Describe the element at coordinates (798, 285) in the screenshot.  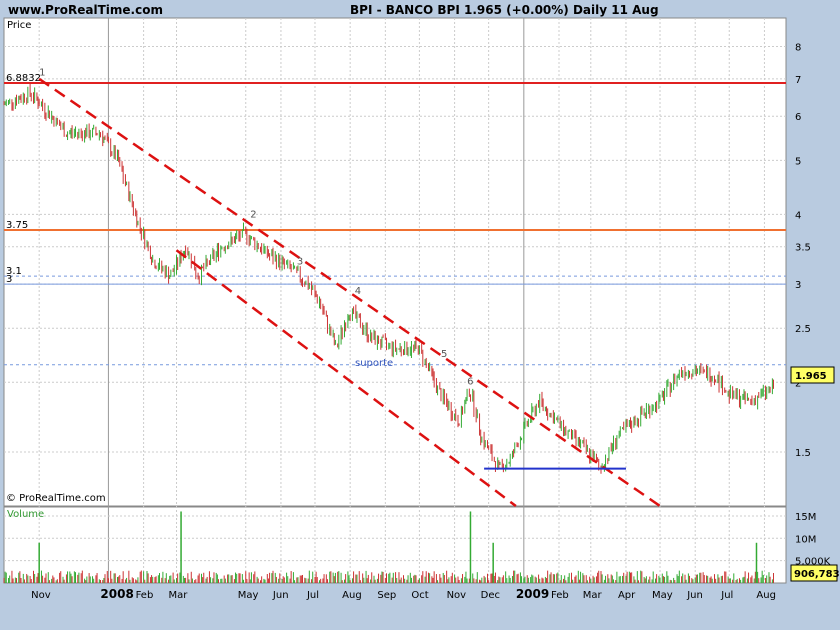
I see `price-tick-label: 3` at that location.